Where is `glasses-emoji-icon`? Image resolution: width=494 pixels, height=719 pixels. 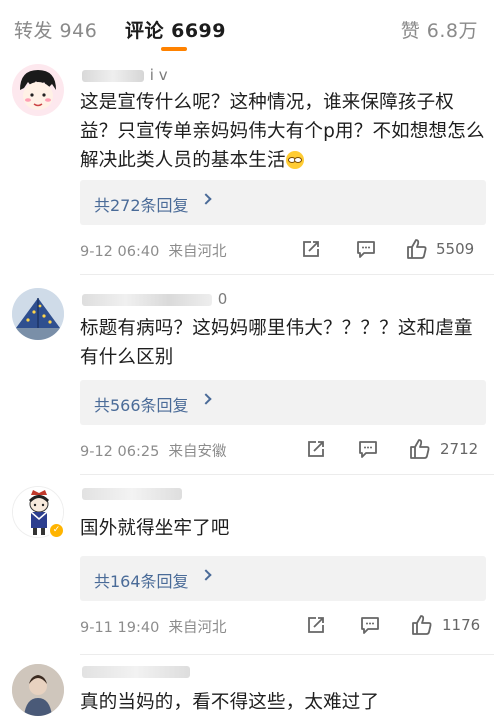 glasses-emoji-icon is located at coordinates (294, 160).